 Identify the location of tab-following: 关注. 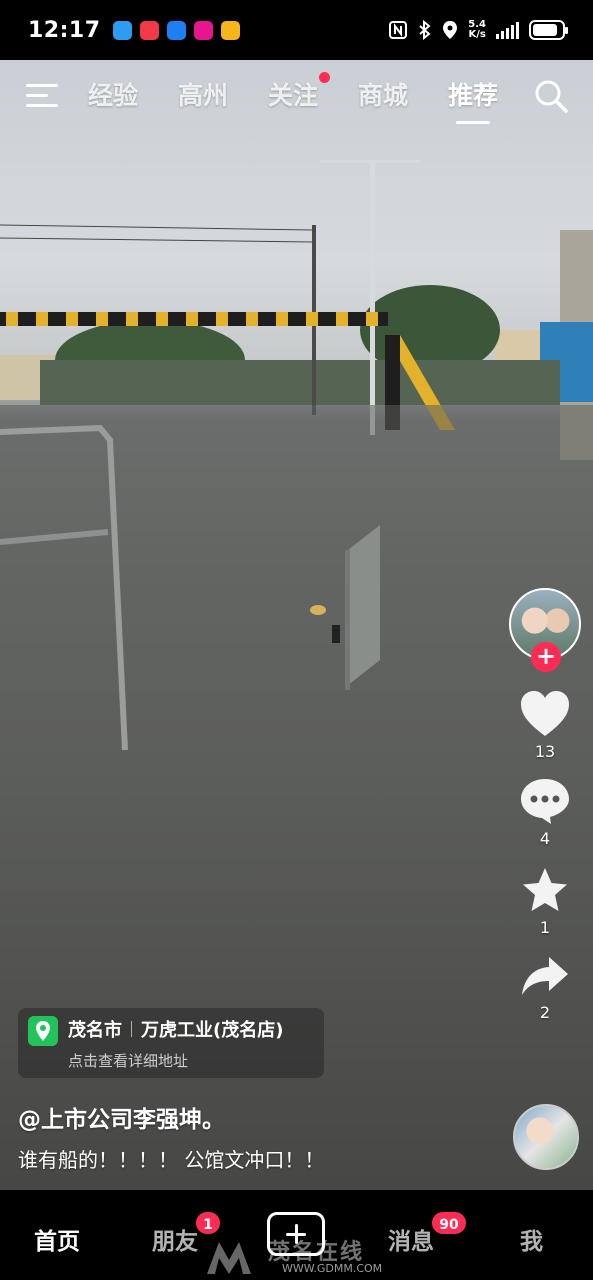
(299, 92).